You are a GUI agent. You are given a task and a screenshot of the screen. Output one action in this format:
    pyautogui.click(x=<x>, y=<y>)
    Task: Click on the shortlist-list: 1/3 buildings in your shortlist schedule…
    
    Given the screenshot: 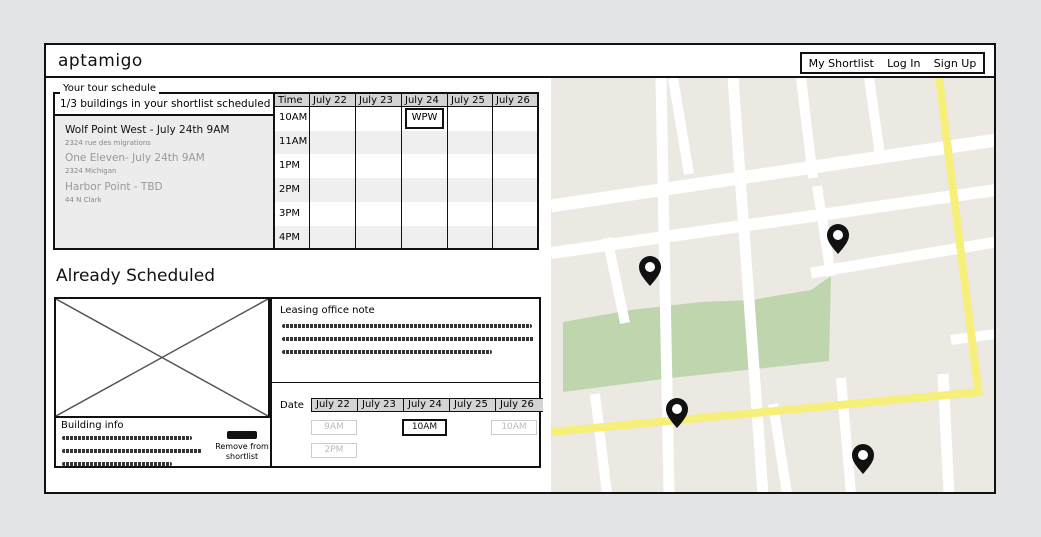 What is the action you would take?
    pyautogui.click(x=165, y=171)
    